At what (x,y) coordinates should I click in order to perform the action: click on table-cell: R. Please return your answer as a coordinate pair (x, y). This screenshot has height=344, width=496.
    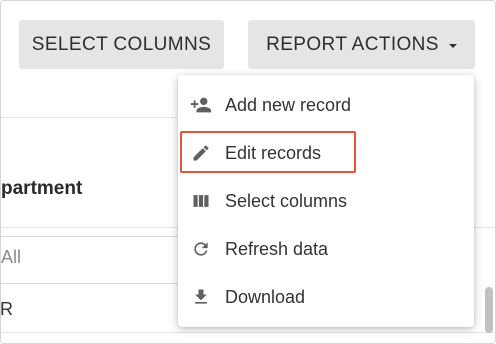
    Looking at the image, I should click on (6, 309).